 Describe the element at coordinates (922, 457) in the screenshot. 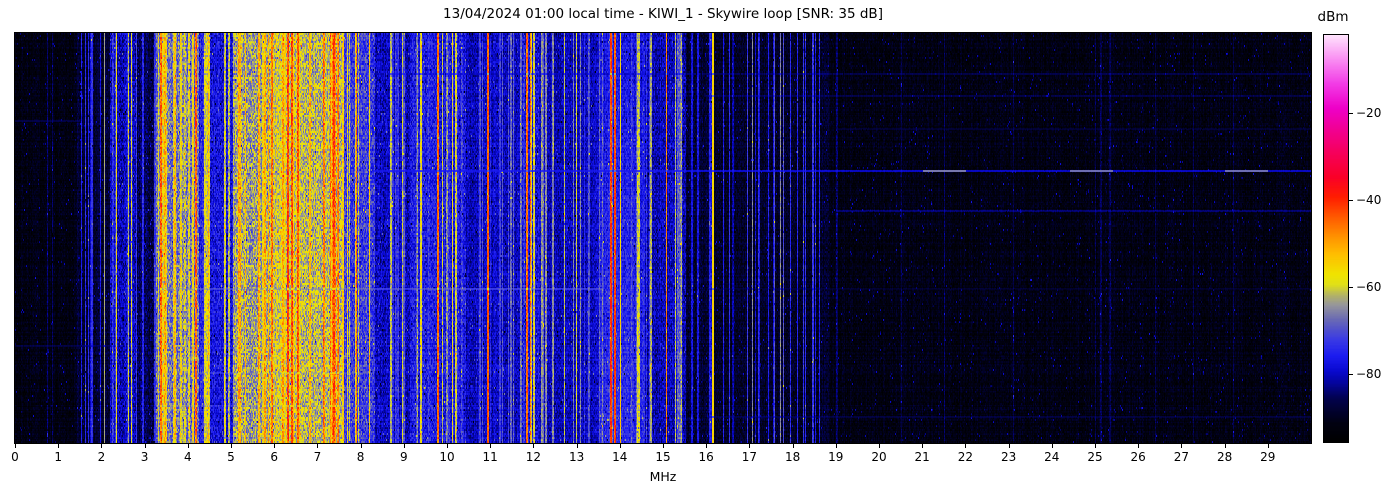

I see `x-tick-label: 21` at that location.